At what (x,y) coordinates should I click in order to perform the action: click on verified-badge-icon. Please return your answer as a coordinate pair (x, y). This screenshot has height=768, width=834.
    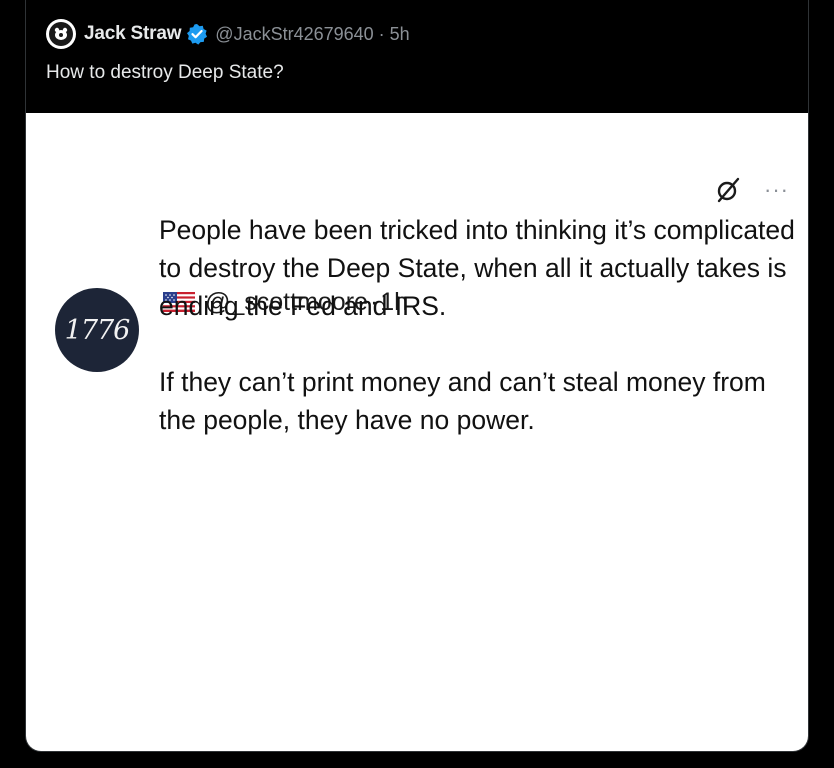
    Looking at the image, I should click on (197, 34).